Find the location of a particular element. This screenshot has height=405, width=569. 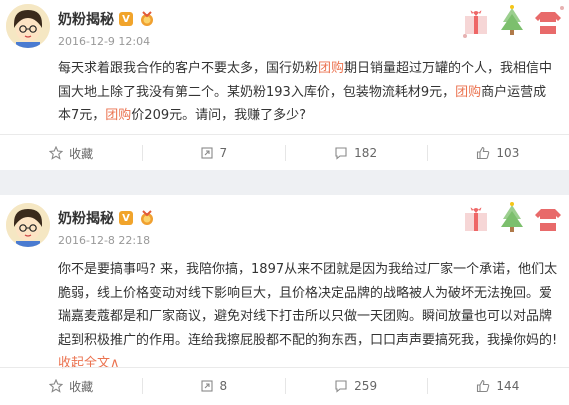

text-segment: 价209元。请问，我赚了多少? is located at coordinates (219, 115).